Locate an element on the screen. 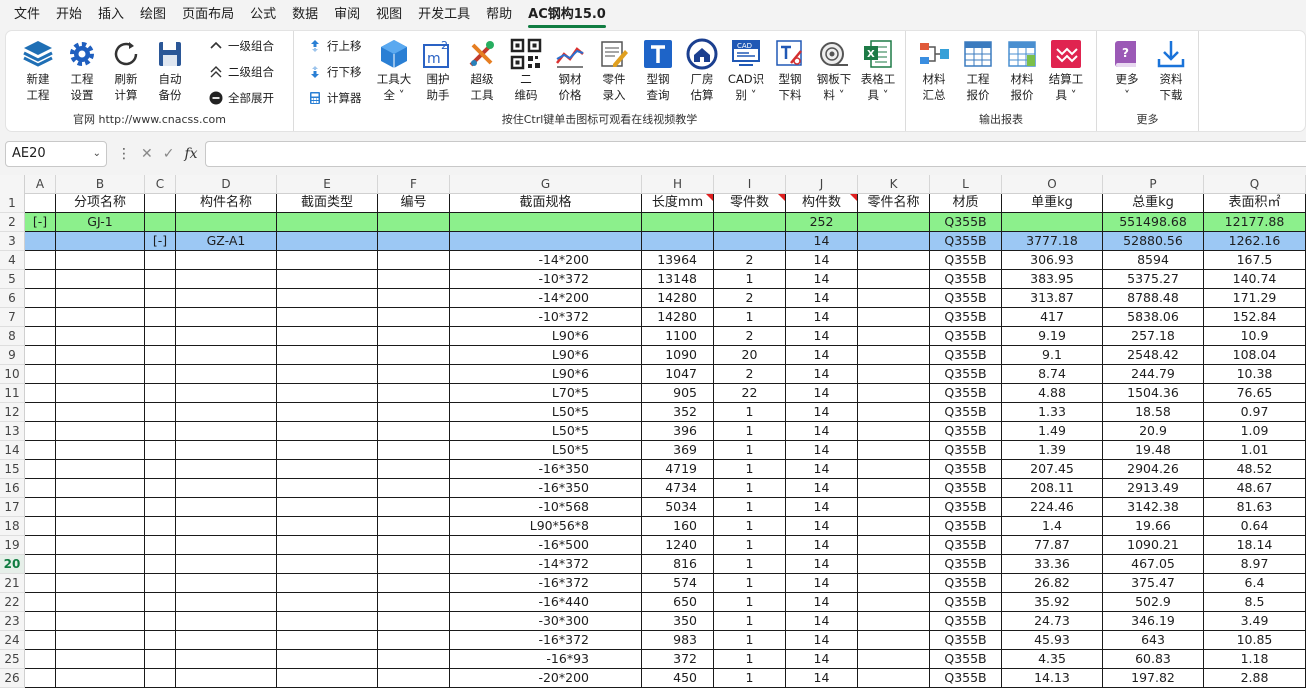 The width and height of the screenshot is (1306, 693). cell: GJ-1 is located at coordinates (100, 222).